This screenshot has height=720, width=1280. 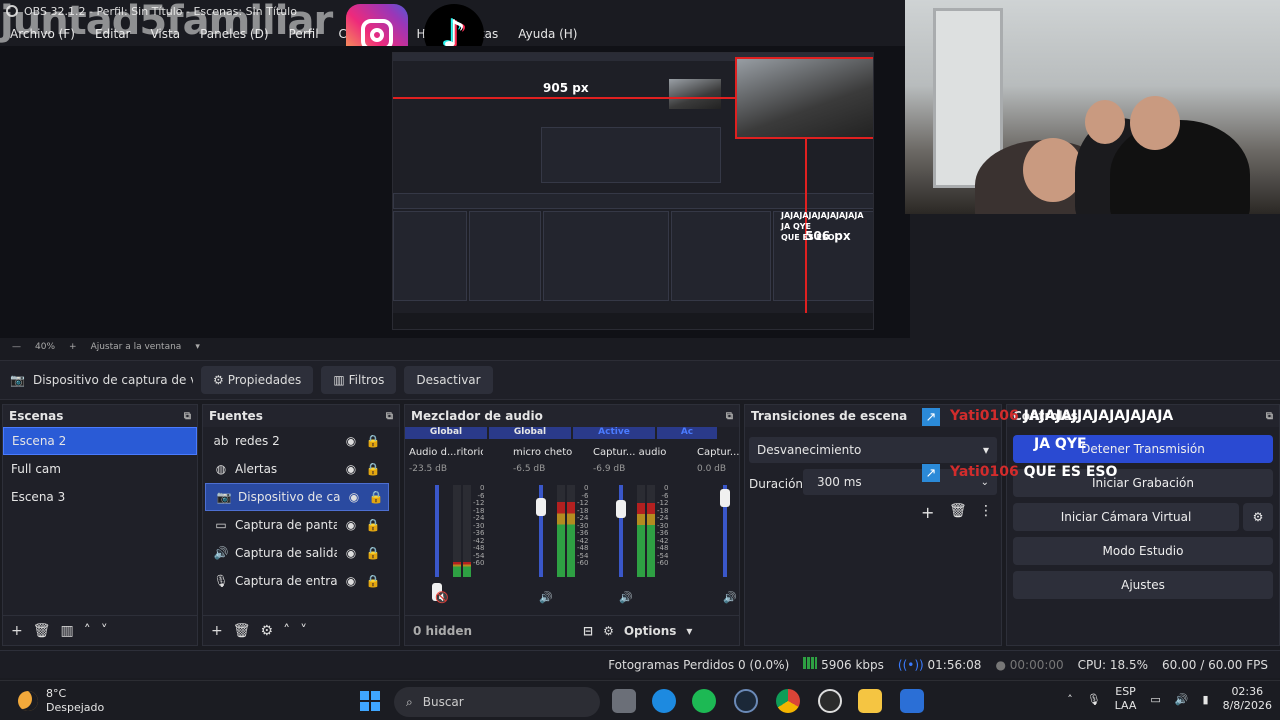 What do you see at coordinates (301, 553) in the screenshot?
I see `source-item: 🔊 Captura de salida de audio ◉ 🔒` at bounding box center [301, 553].